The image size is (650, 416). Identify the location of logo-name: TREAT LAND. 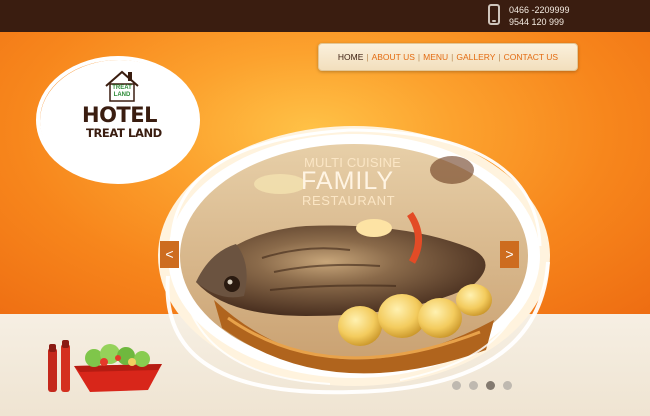
(124, 133).